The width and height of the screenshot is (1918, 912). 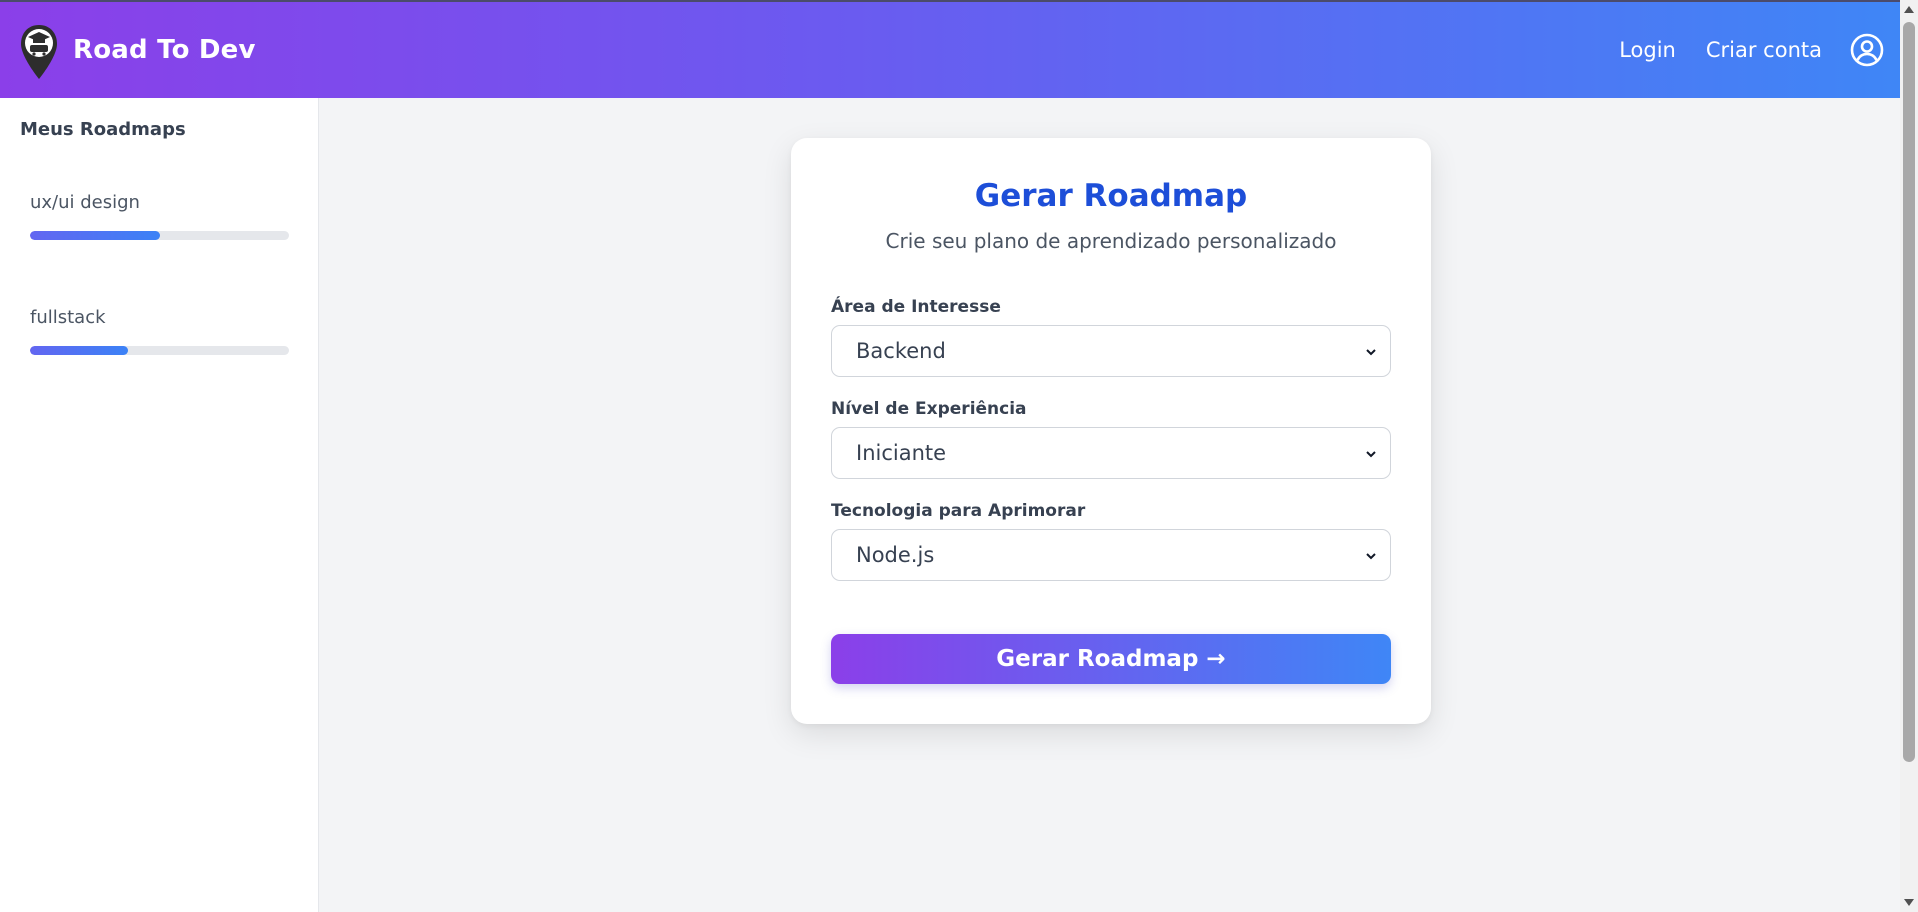 What do you see at coordinates (901, 453) in the screenshot?
I see `select-value: Iniciante` at bounding box center [901, 453].